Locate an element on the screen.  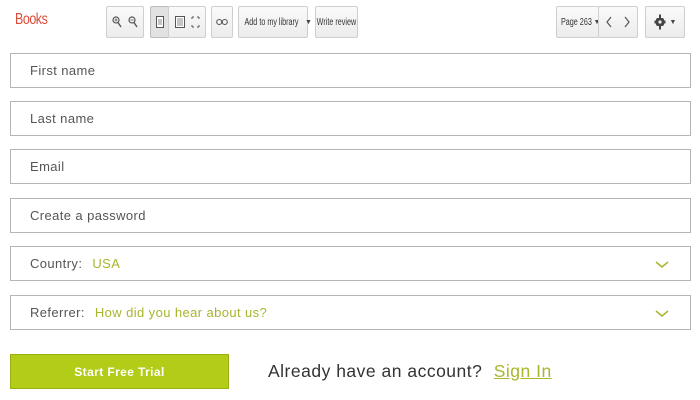
link-button is located at coordinates (222, 22).